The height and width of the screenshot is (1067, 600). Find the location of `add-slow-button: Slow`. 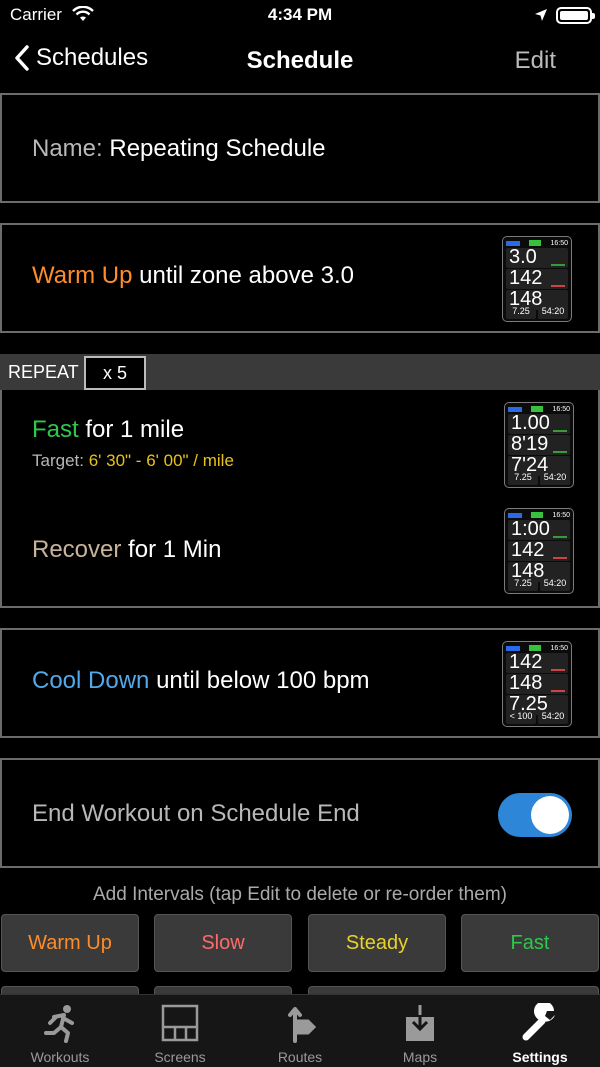

add-slow-button: Slow is located at coordinates (223, 943).